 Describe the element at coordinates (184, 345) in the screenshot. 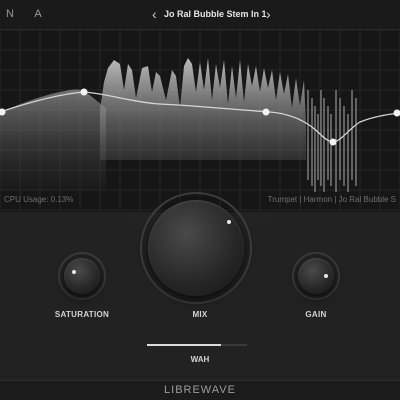

I see `wah-slider-fill` at that location.